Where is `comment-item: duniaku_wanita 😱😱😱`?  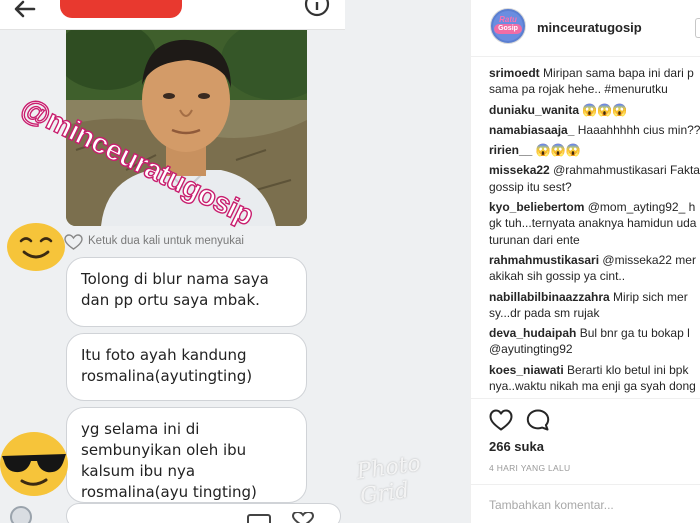
comment-item: duniaku_wanita 😱😱😱 is located at coordinates (594, 110).